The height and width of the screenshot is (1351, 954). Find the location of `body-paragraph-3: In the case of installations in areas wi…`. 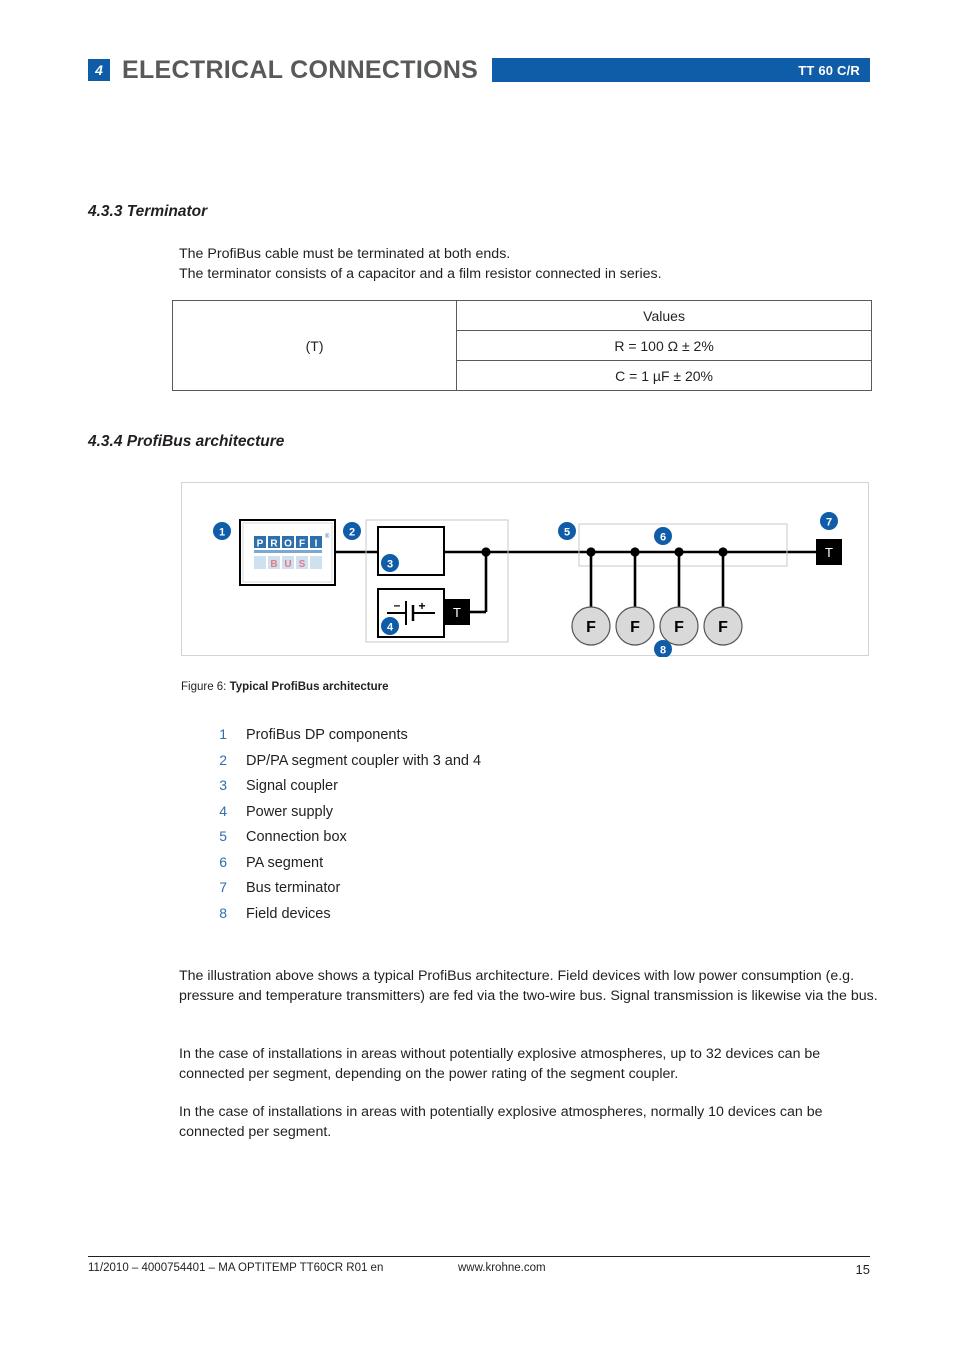

body-paragraph-3: In the case of installations in areas wi… is located at coordinates (501, 1122).